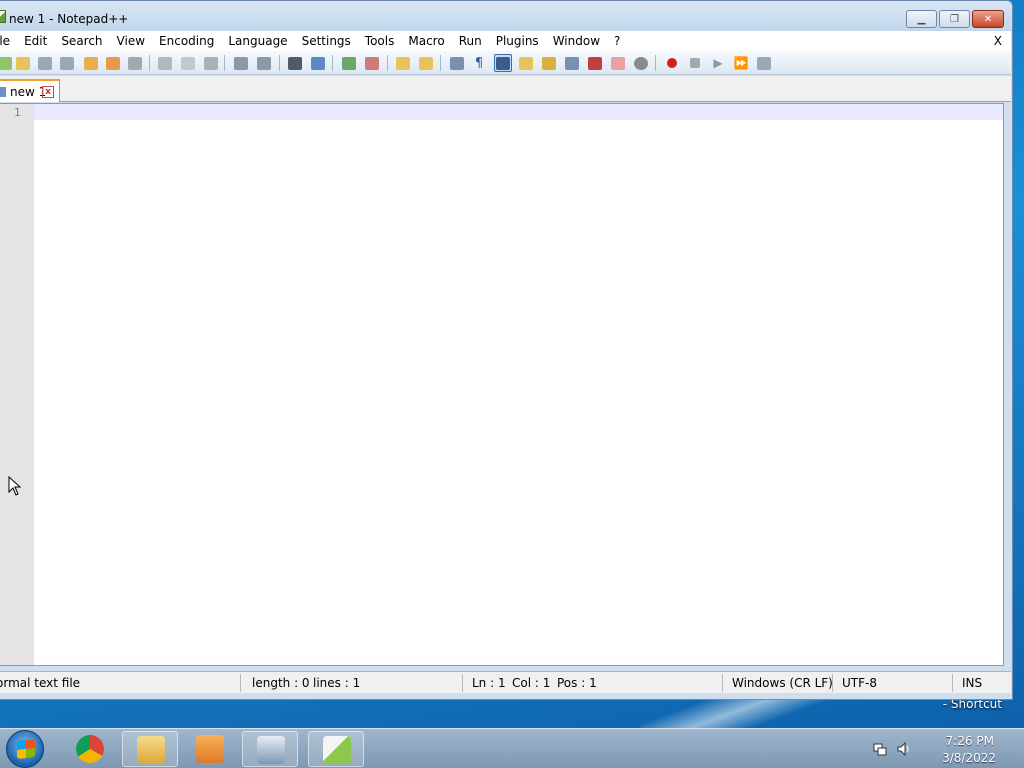  I want to click on close-window-button: ✕, so click(988, 19).